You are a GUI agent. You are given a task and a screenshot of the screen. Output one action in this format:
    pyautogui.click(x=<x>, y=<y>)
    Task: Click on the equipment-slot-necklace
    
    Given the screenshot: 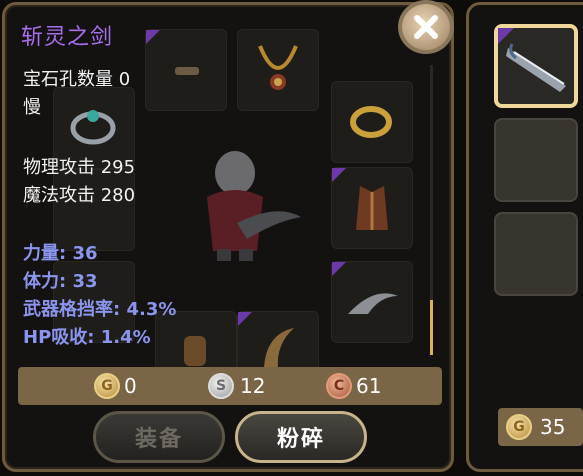 What is the action you would take?
    pyautogui.click(x=278, y=70)
    